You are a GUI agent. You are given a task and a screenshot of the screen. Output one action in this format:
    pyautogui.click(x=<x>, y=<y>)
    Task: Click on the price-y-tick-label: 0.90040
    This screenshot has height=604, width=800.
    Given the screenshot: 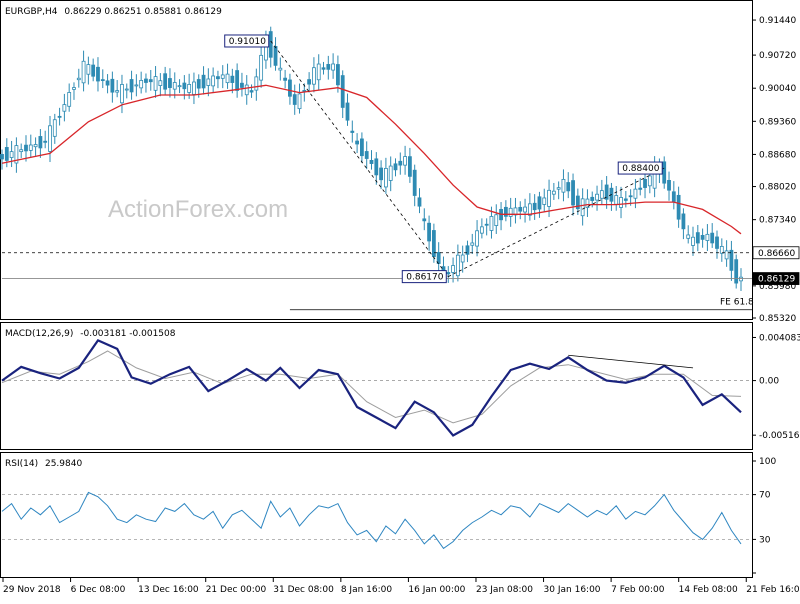 What is the action you would take?
    pyautogui.click(x=777, y=89)
    